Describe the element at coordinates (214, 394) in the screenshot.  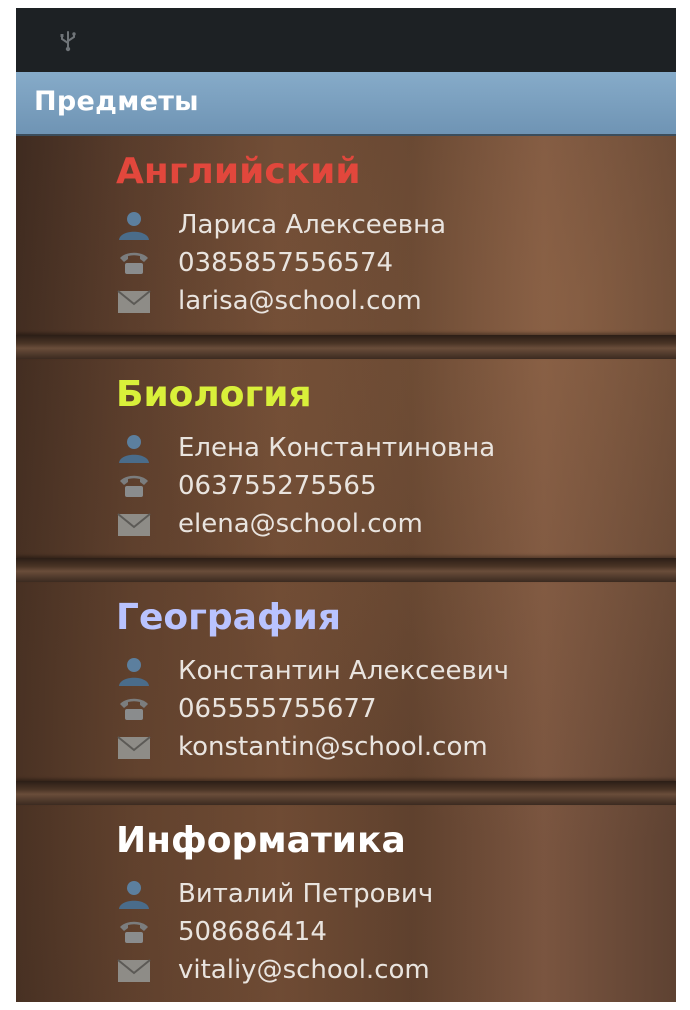
I see `subject-name: Биология` at that location.